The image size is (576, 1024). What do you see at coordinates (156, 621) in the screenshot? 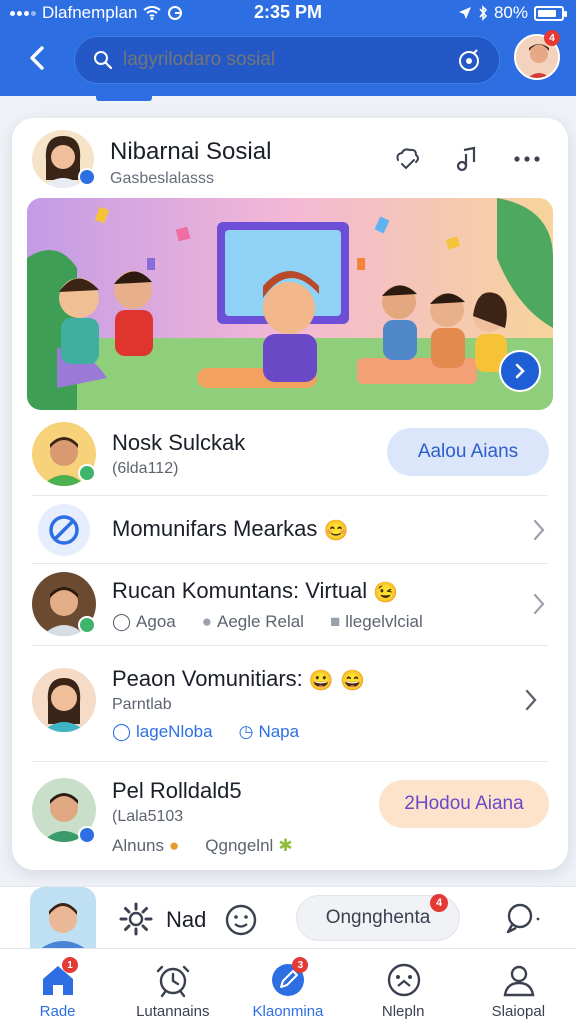
I see `tag-text: Agoa` at bounding box center [156, 621].